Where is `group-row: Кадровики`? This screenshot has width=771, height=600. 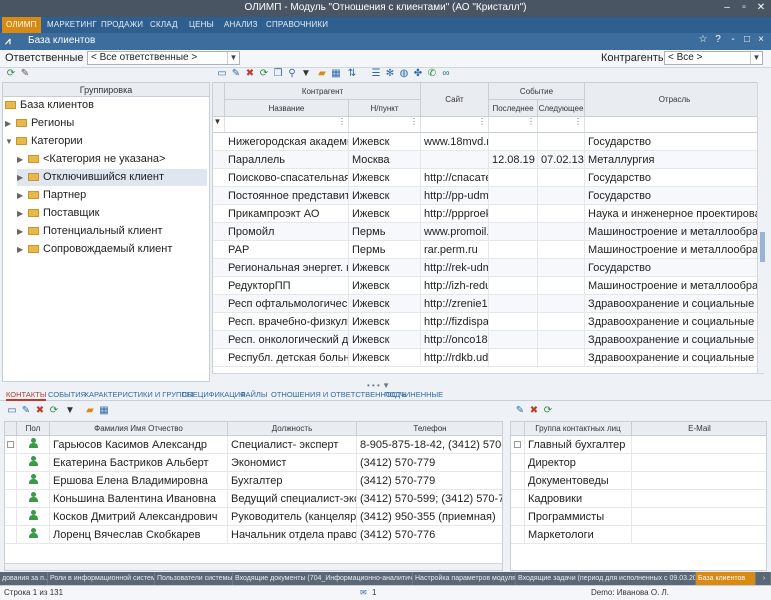 group-row: Кадровики is located at coordinates (638, 499).